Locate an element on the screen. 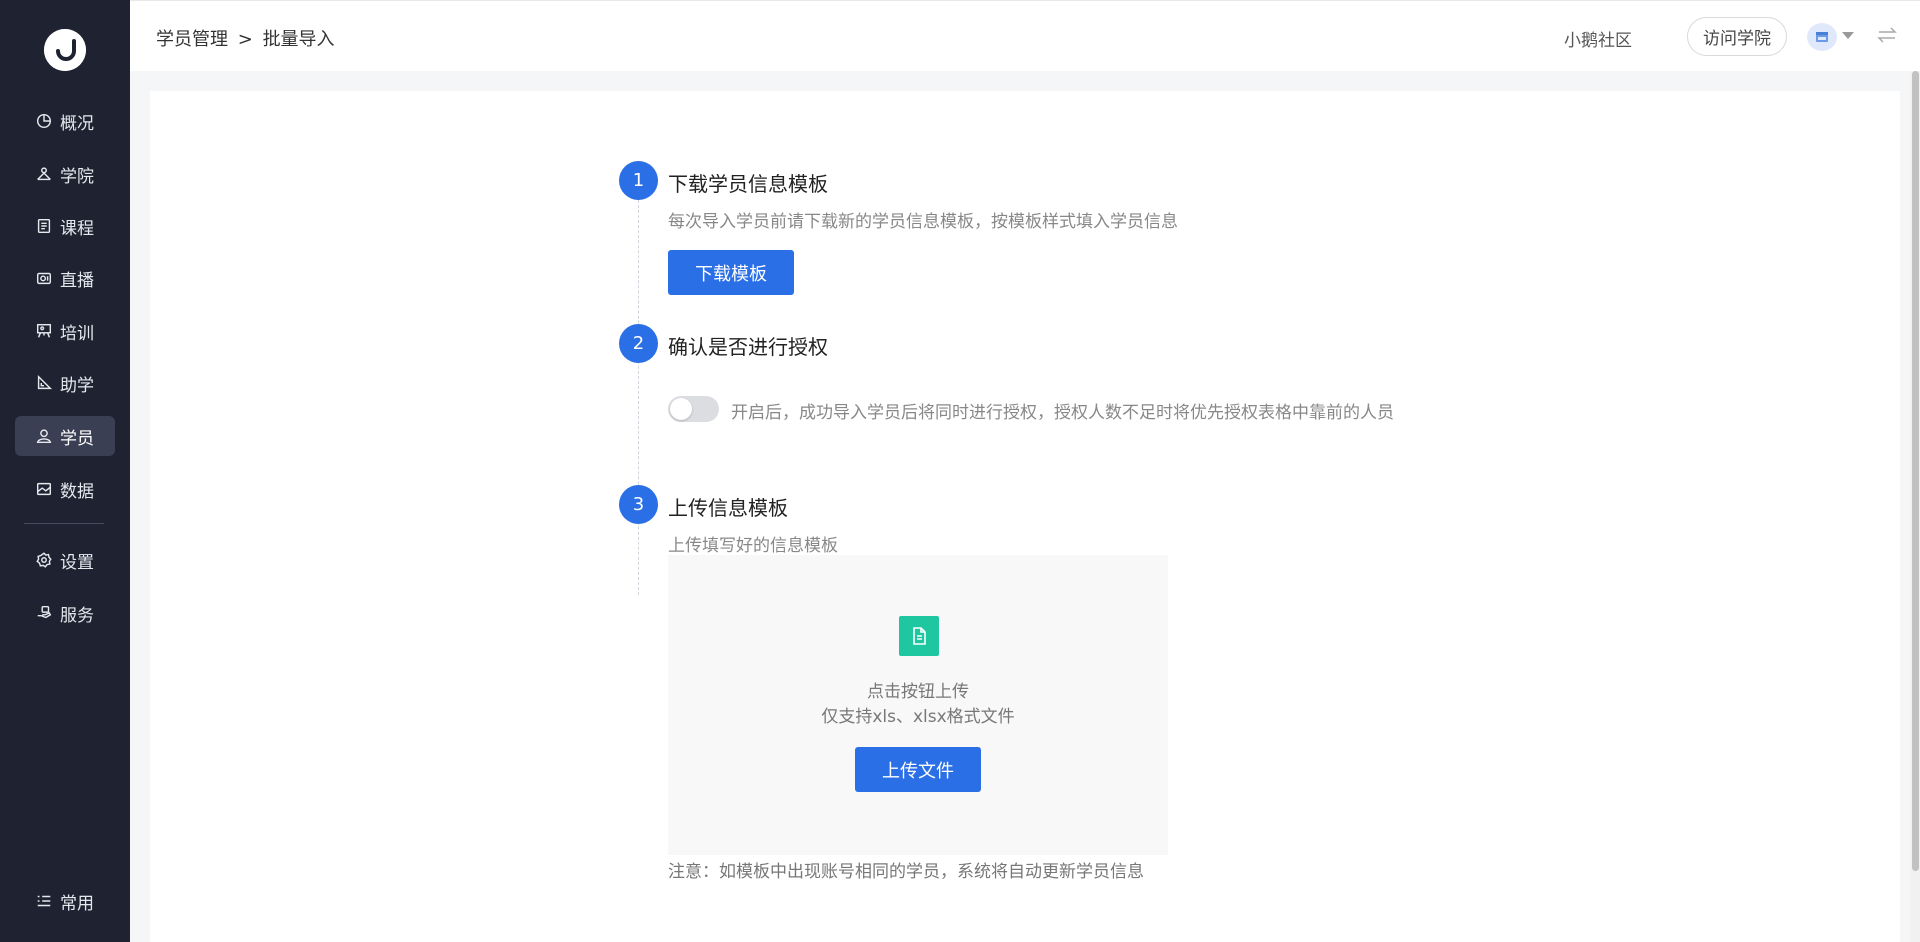  community-link: 小鹅社区 is located at coordinates (1598, 38).